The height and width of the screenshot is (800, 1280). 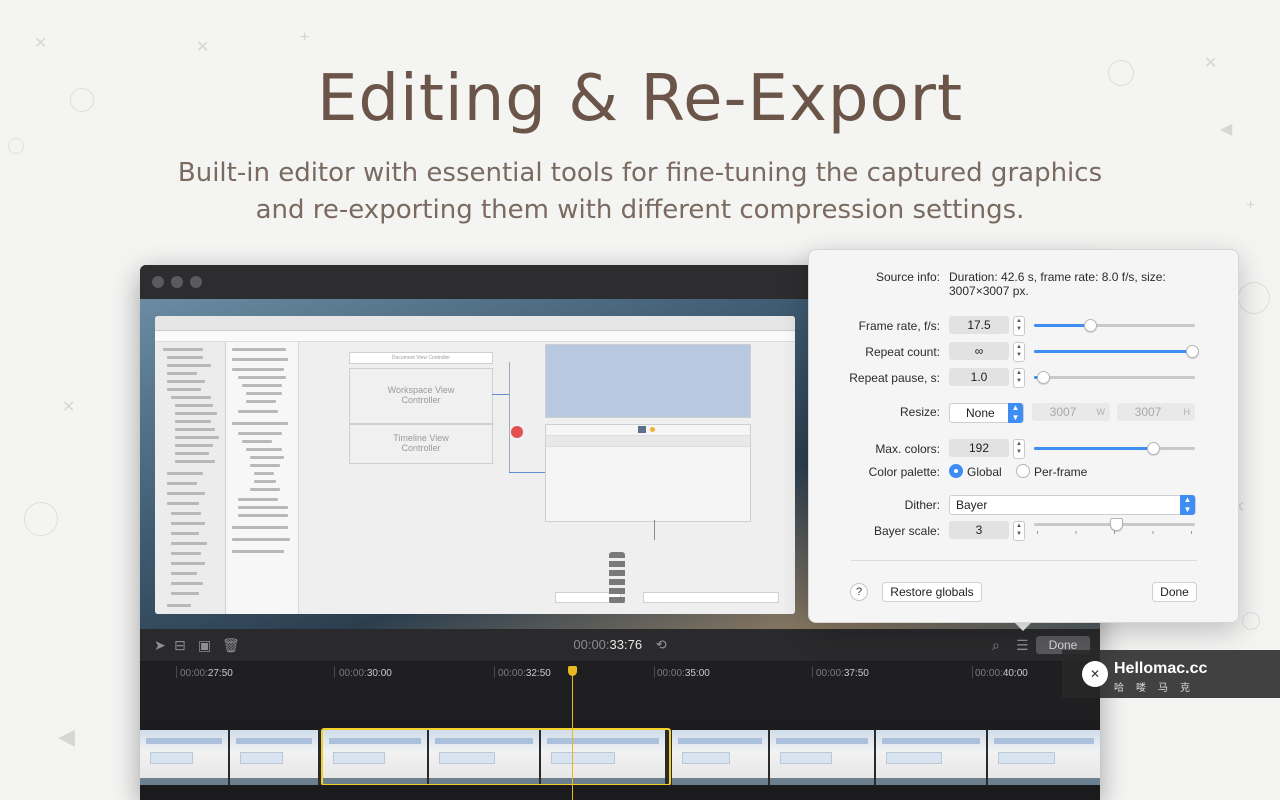 What do you see at coordinates (1114, 325) in the screenshot?
I see `frame-rate-slider` at bounding box center [1114, 325].